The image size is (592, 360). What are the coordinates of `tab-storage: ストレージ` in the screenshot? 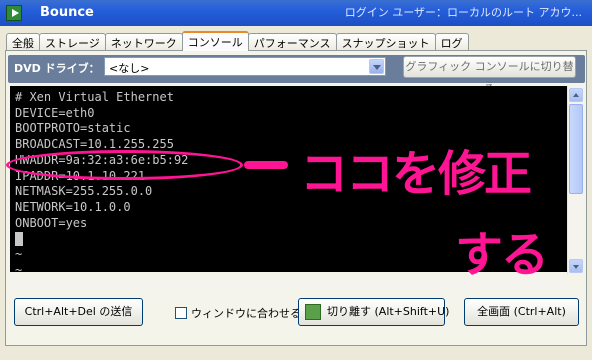 It's located at (72, 42).